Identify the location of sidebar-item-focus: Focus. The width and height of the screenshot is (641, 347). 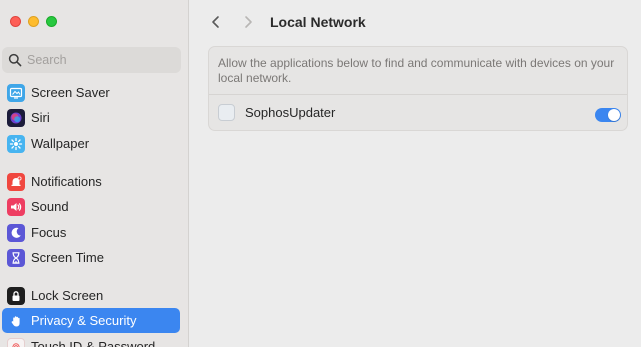
(91, 232).